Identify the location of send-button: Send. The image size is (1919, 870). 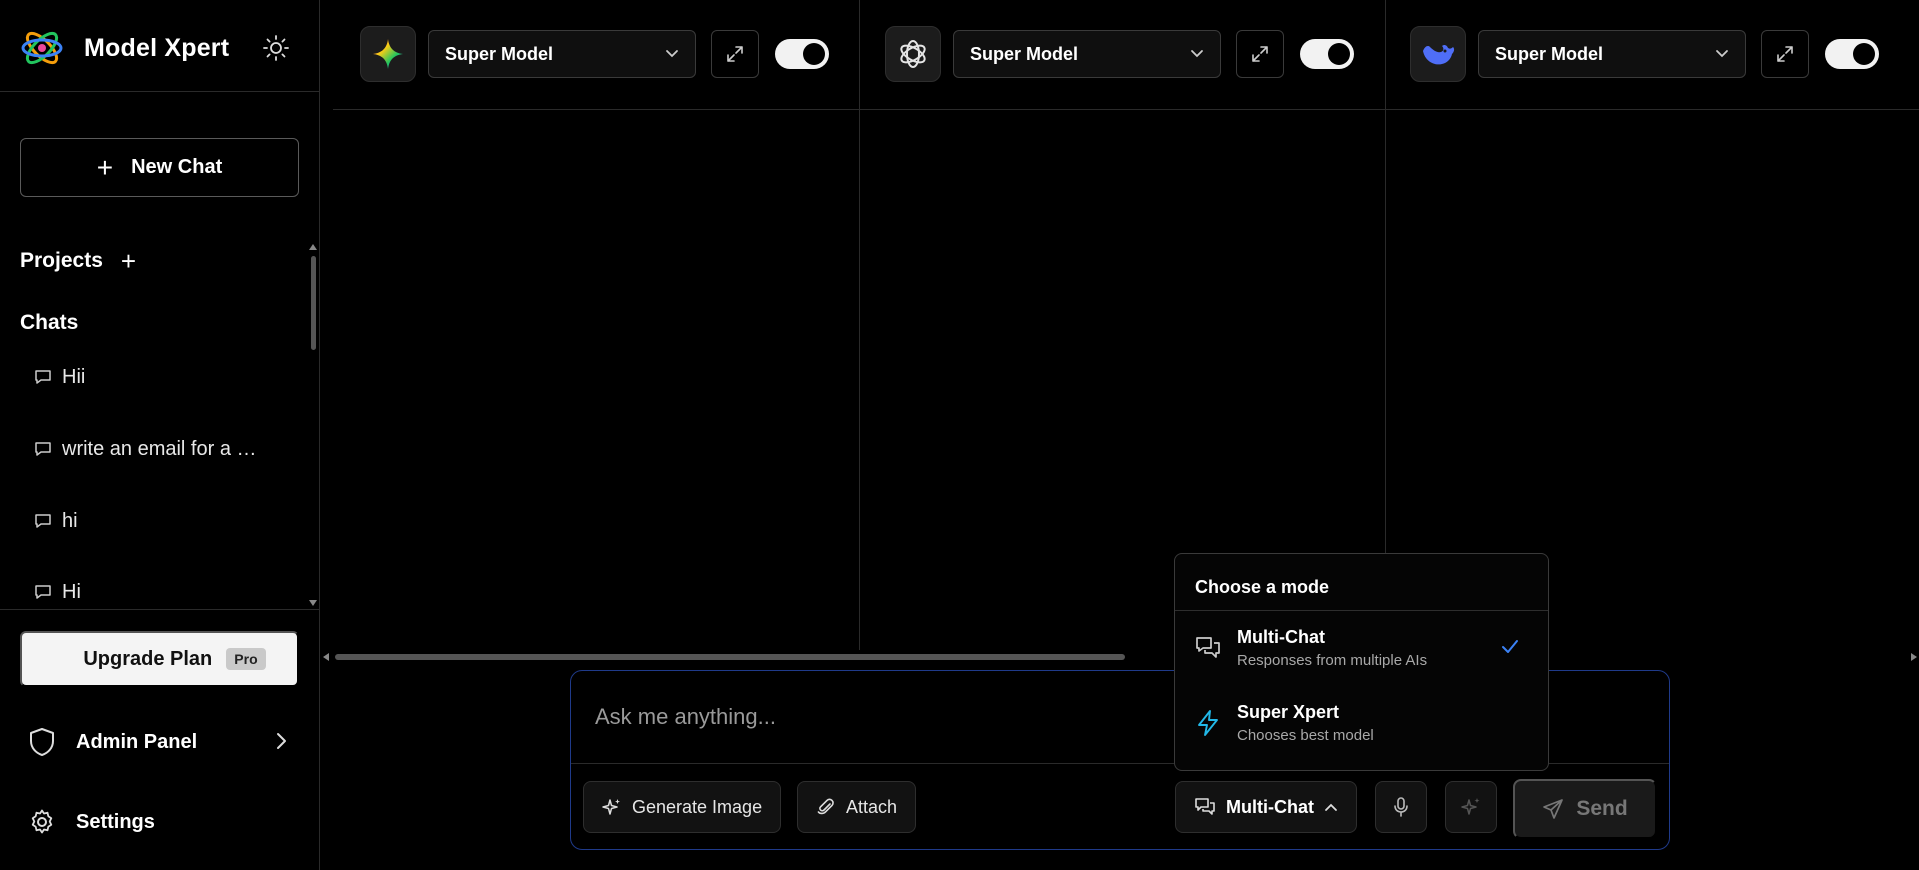
(1585, 809).